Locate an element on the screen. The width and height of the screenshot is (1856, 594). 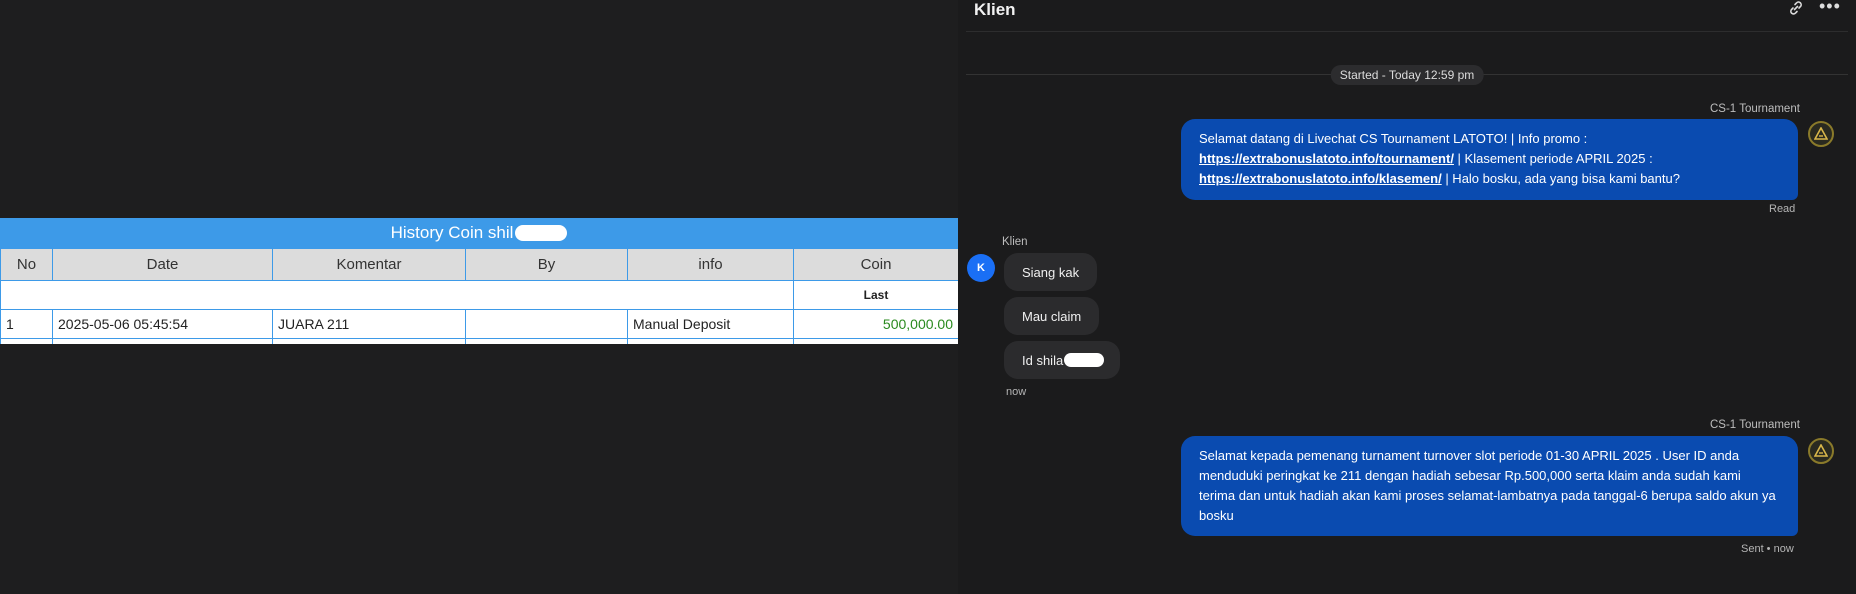
table-header-row: No Date Komentar By info Coin is located at coordinates (479, 264).